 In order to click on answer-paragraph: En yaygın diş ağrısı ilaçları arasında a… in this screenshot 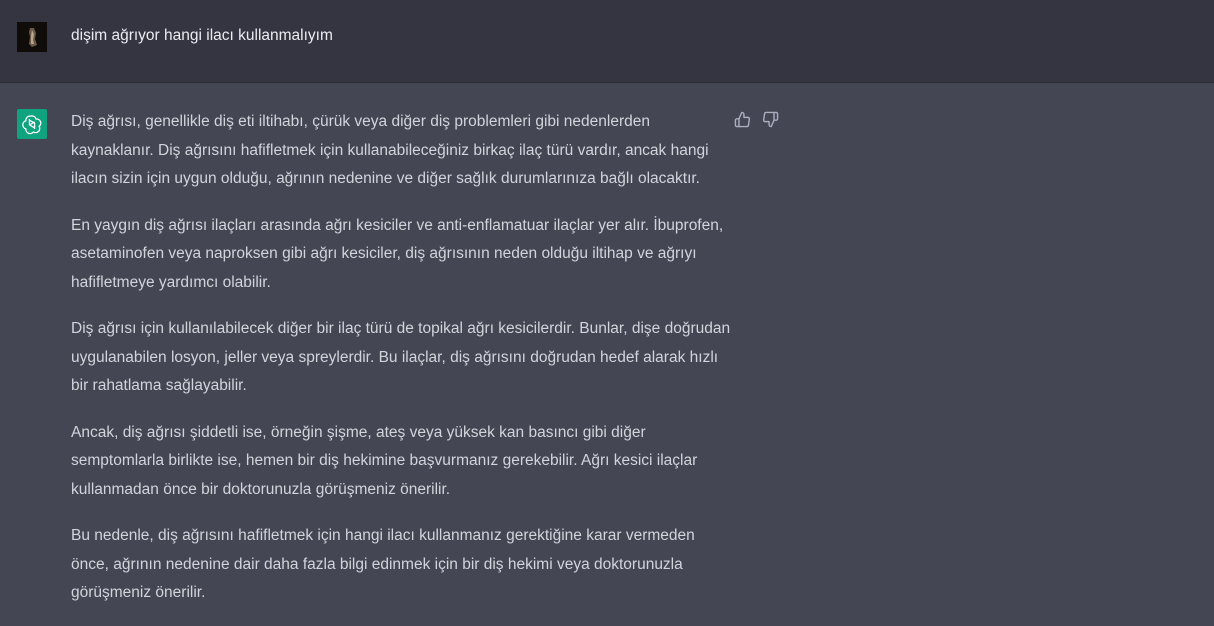, I will do `click(397, 253)`.